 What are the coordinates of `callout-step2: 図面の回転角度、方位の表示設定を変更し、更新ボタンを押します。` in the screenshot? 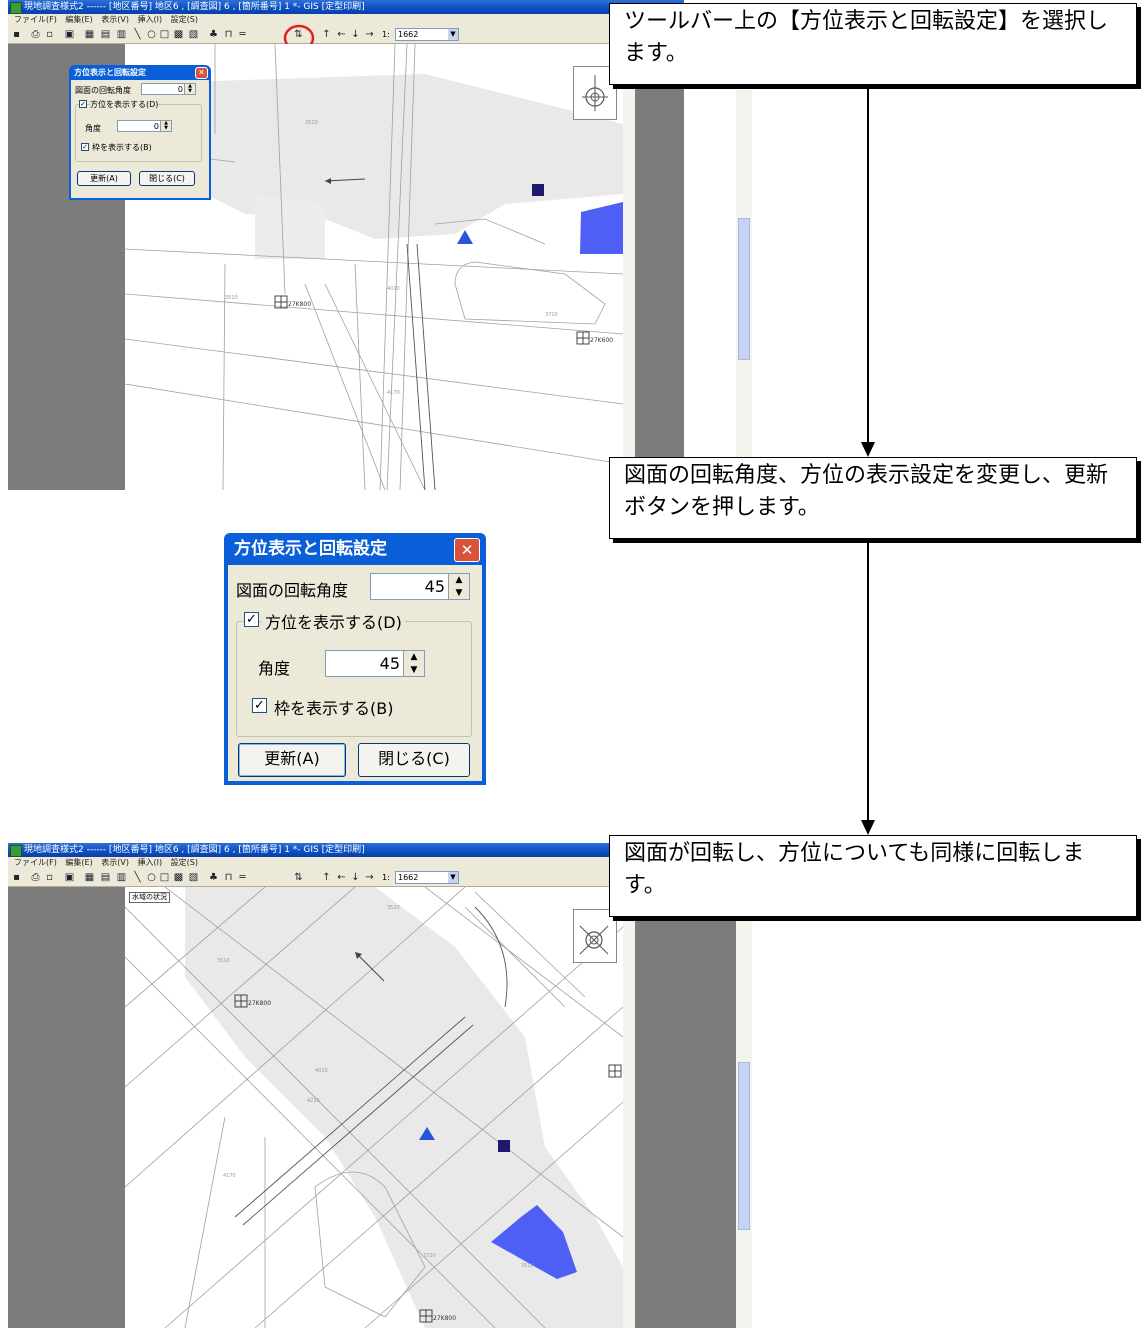 It's located at (873, 498).